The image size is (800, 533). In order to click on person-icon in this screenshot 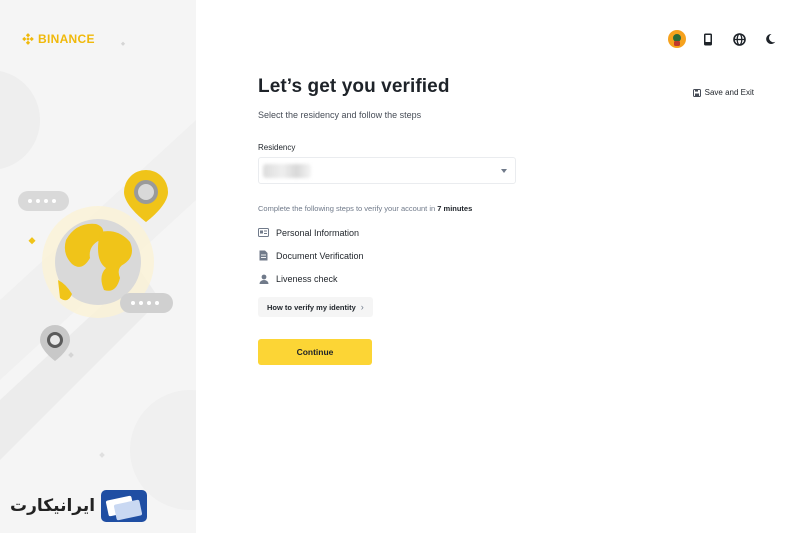, I will do `click(263, 278)`.